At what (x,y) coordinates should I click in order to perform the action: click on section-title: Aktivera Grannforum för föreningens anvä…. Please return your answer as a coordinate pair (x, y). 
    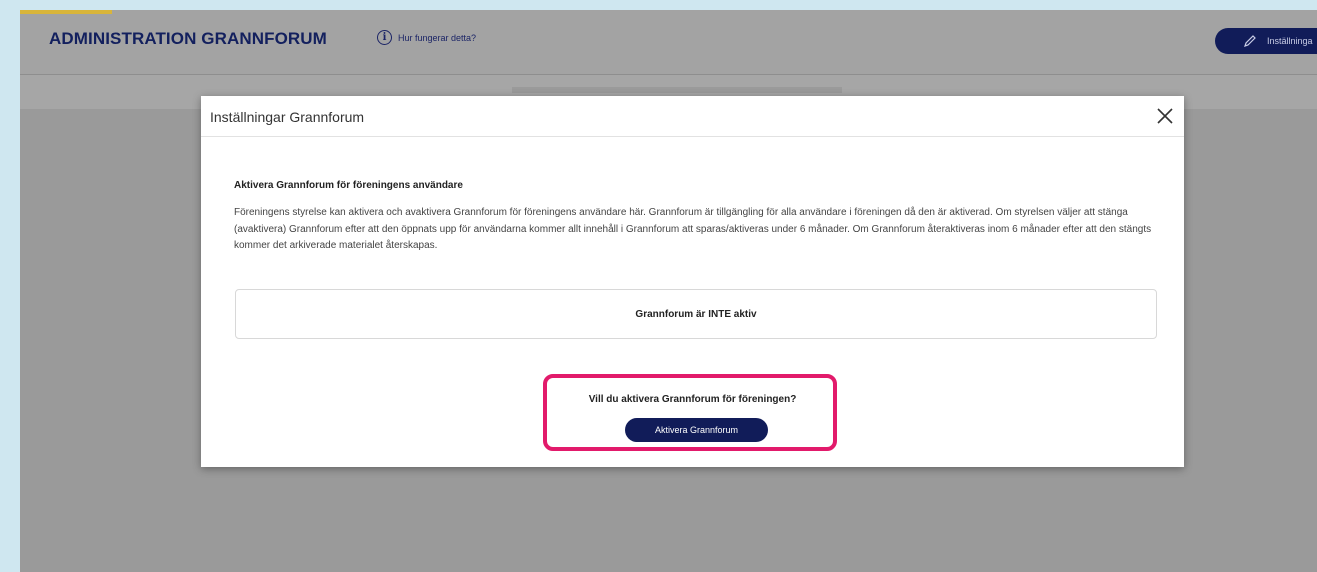
    Looking at the image, I should click on (348, 185).